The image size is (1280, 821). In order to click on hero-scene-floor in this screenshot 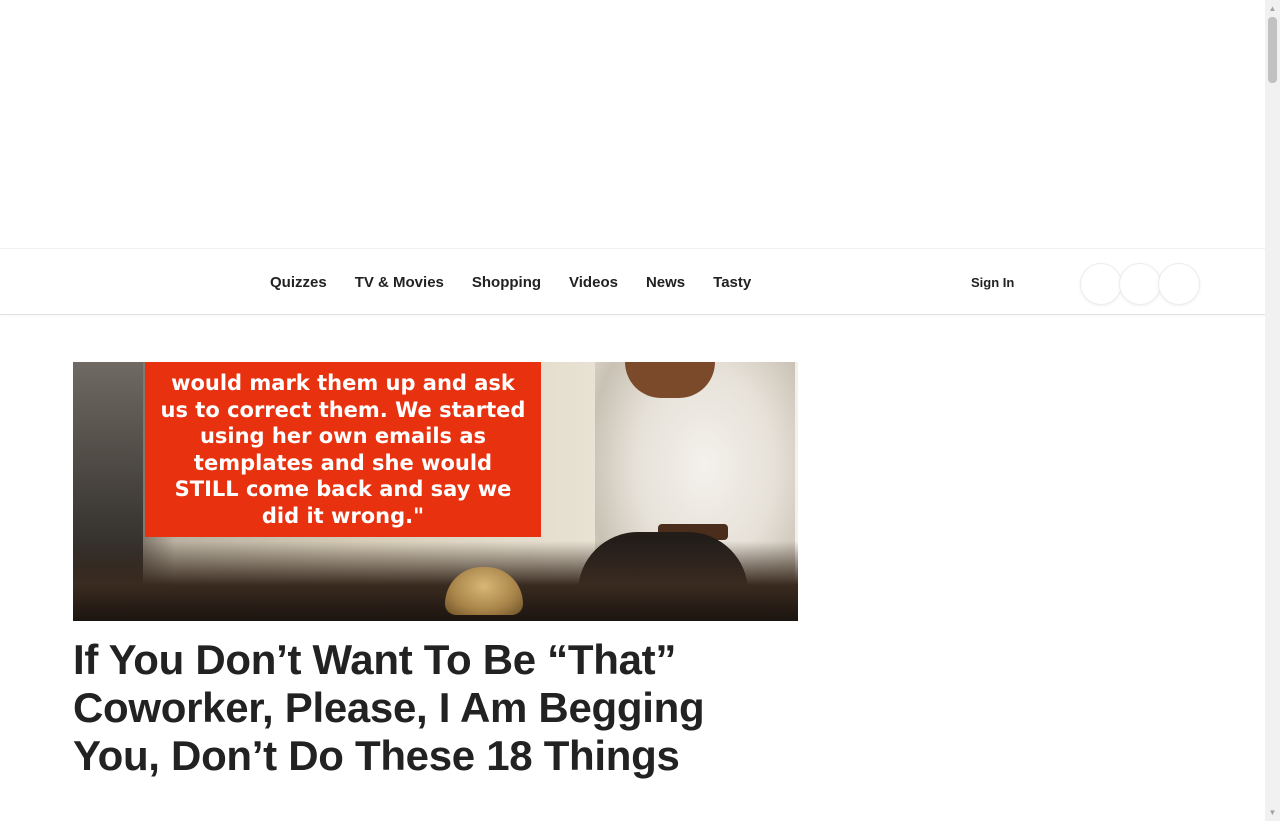, I will do `click(435, 581)`.